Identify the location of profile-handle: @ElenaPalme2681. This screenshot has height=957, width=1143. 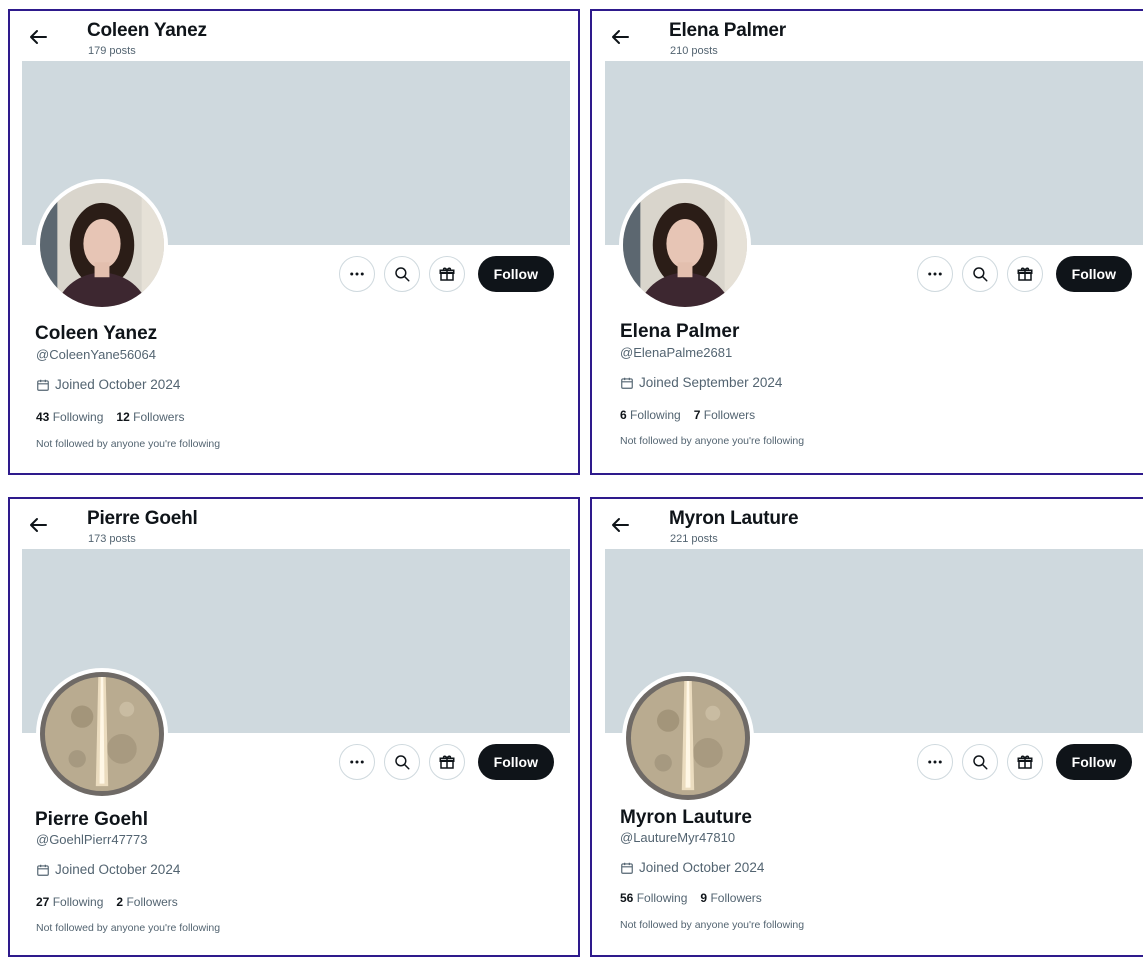
(676, 352).